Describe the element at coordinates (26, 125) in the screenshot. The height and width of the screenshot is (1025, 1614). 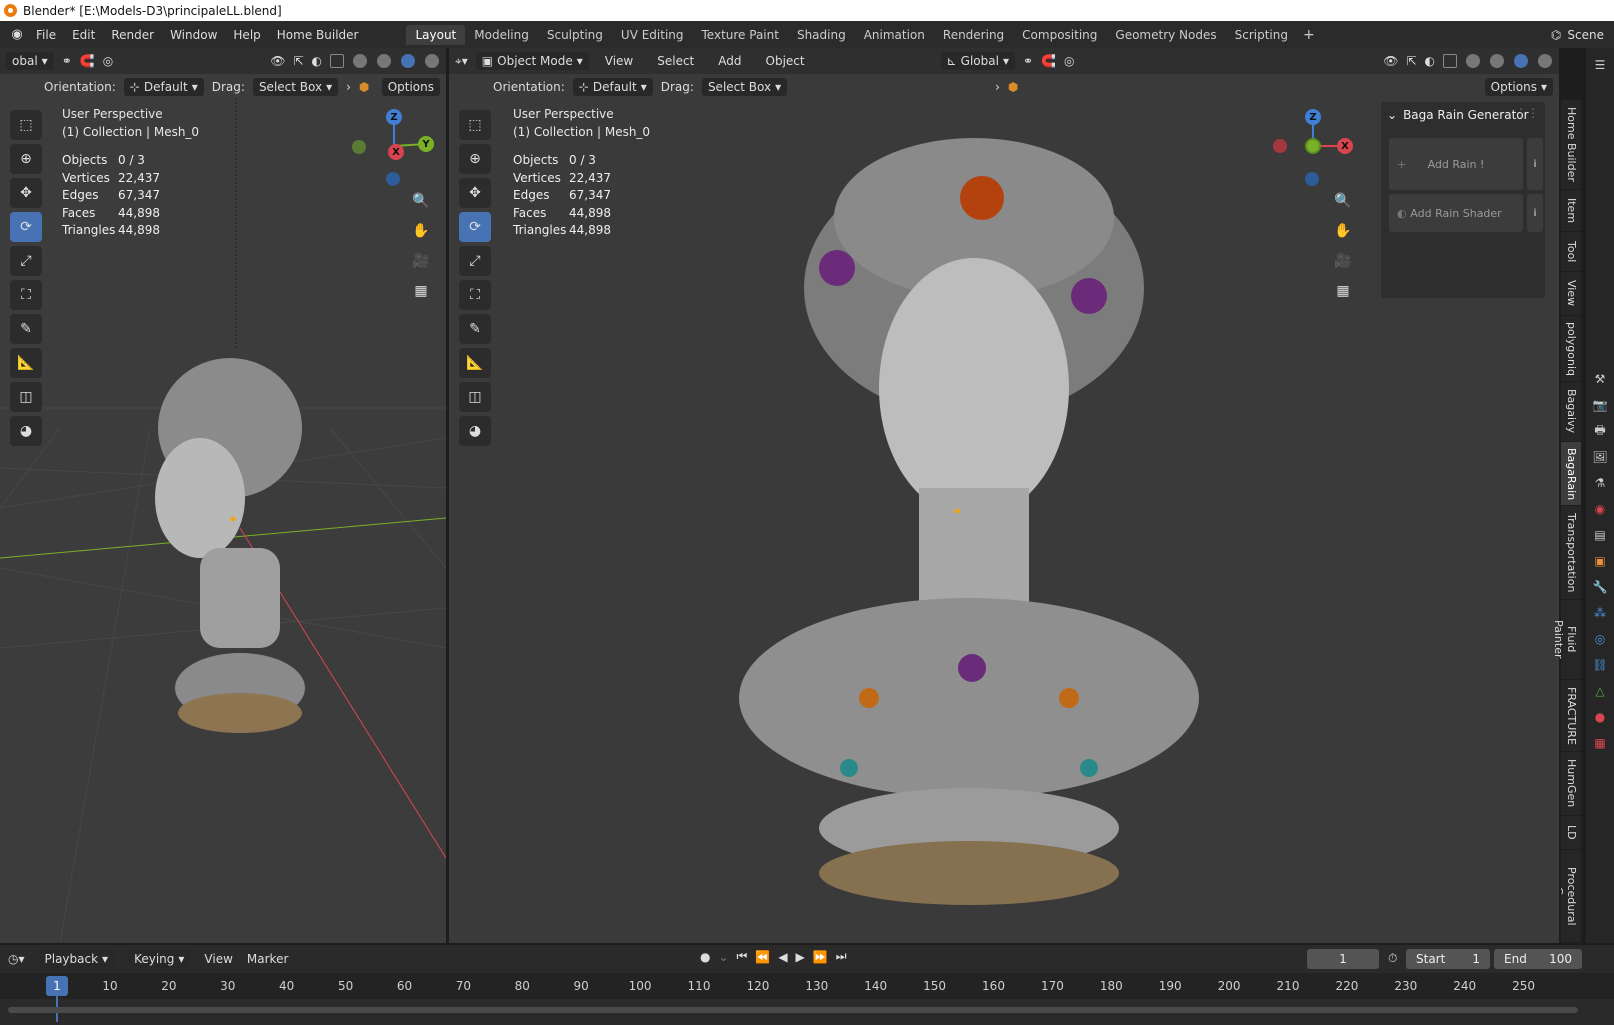
I see `select-box-tool: ⬚` at that location.